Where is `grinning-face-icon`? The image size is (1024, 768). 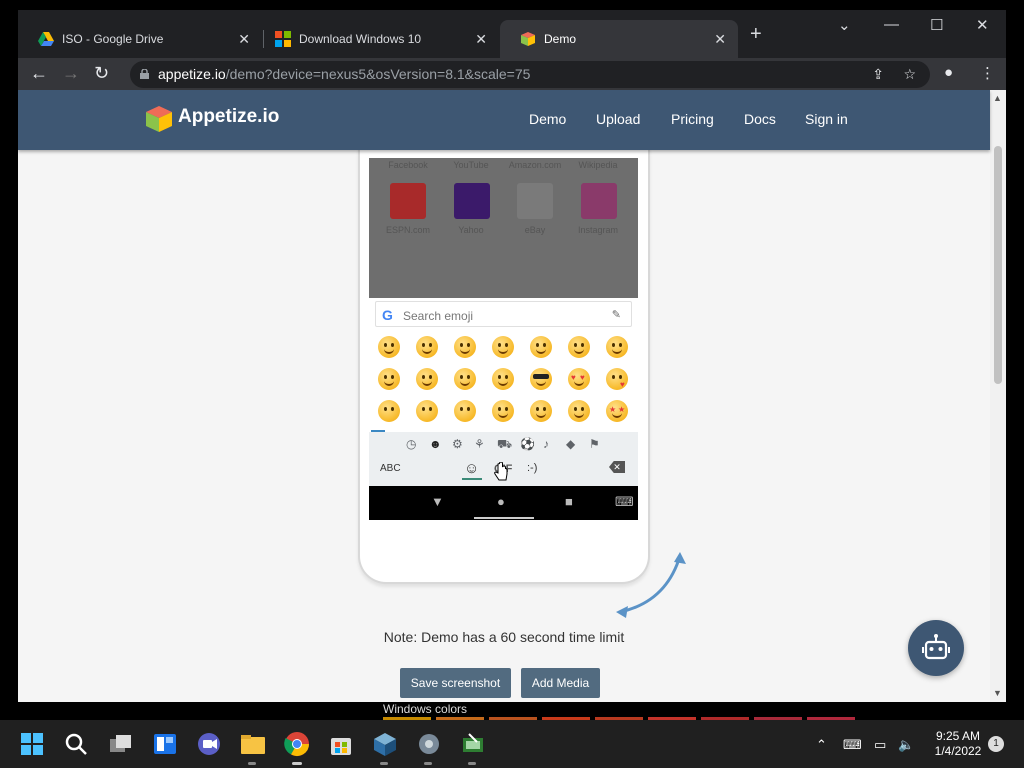
grinning-face-icon is located at coordinates (389, 347).